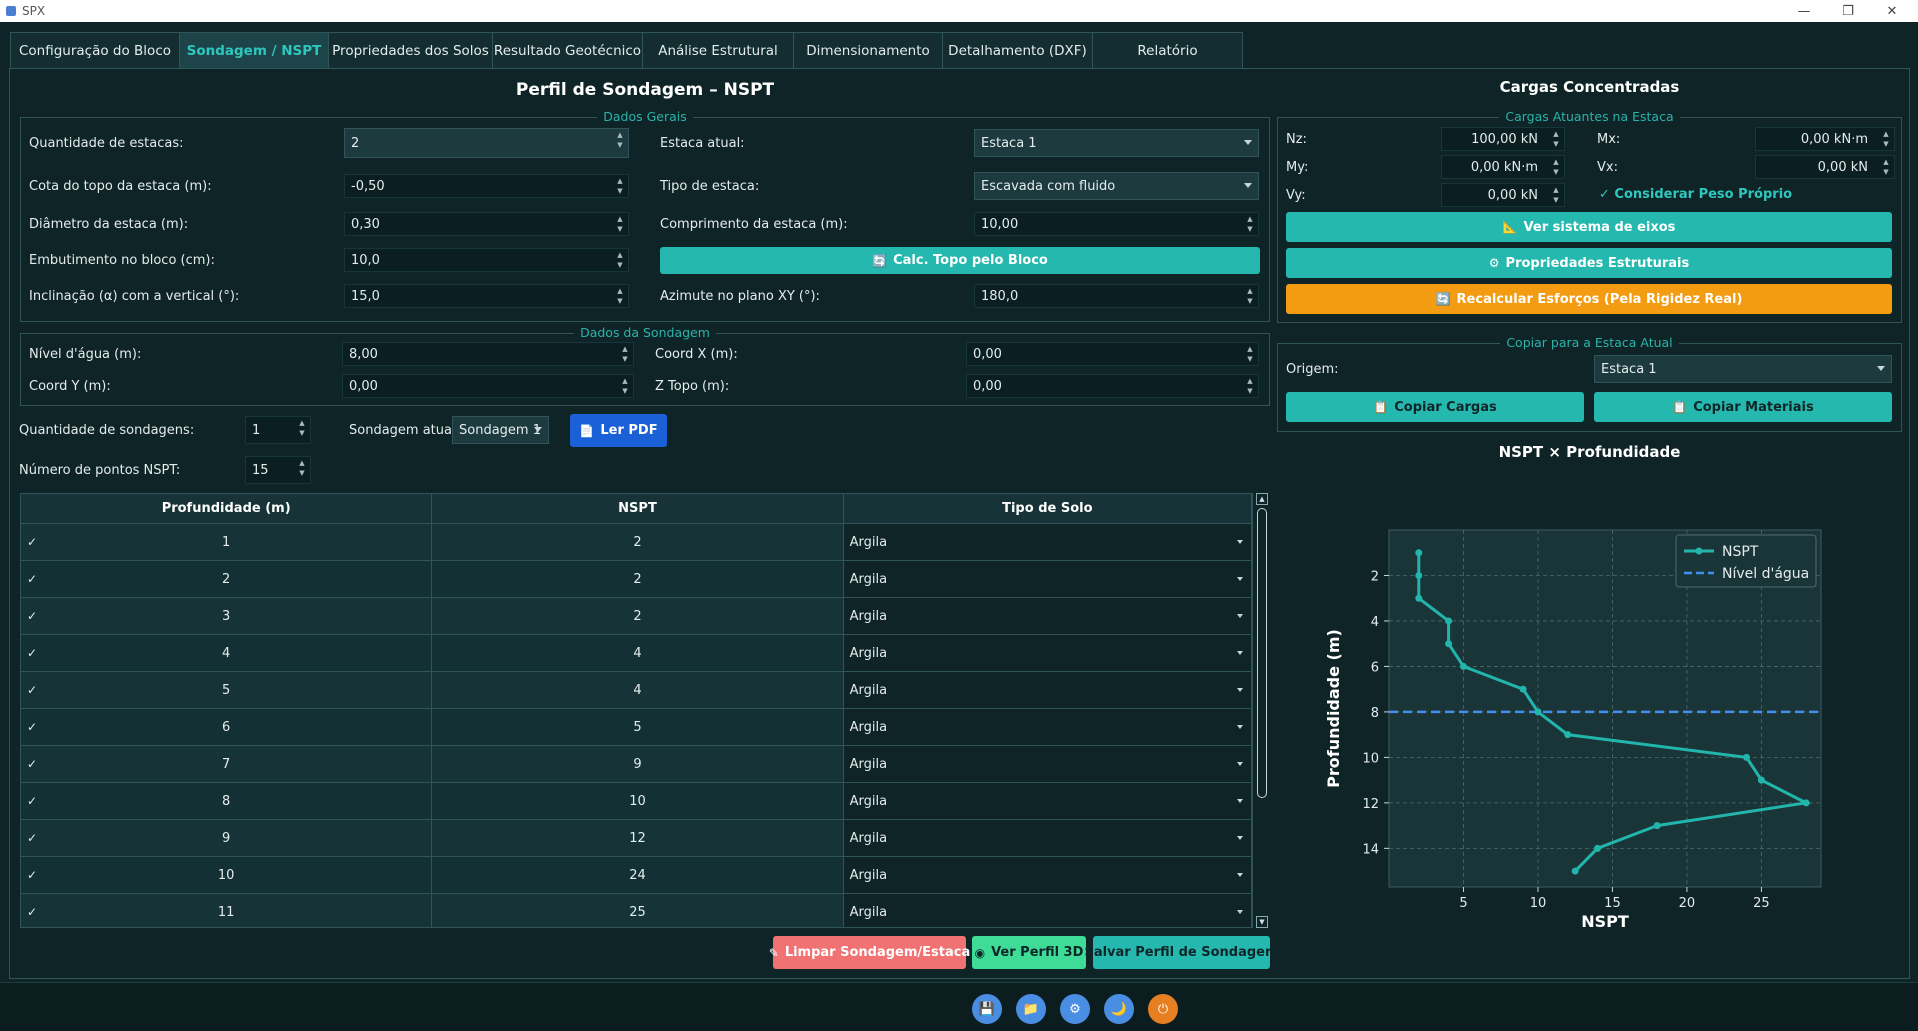 This screenshot has height=1031, width=1918. What do you see at coordinates (1163, 1009) in the screenshot?
I see `exit-icon: ⏻` at bounding box center [1163, 1009].